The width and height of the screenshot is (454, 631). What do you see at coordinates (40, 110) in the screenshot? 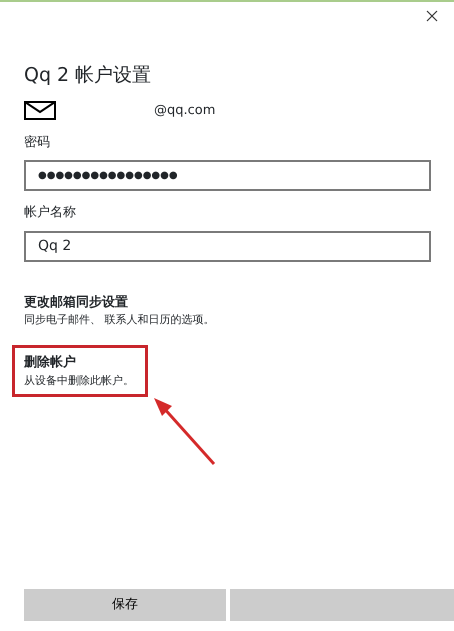
I see `envelope-icon` at bounding box center [40, 110].